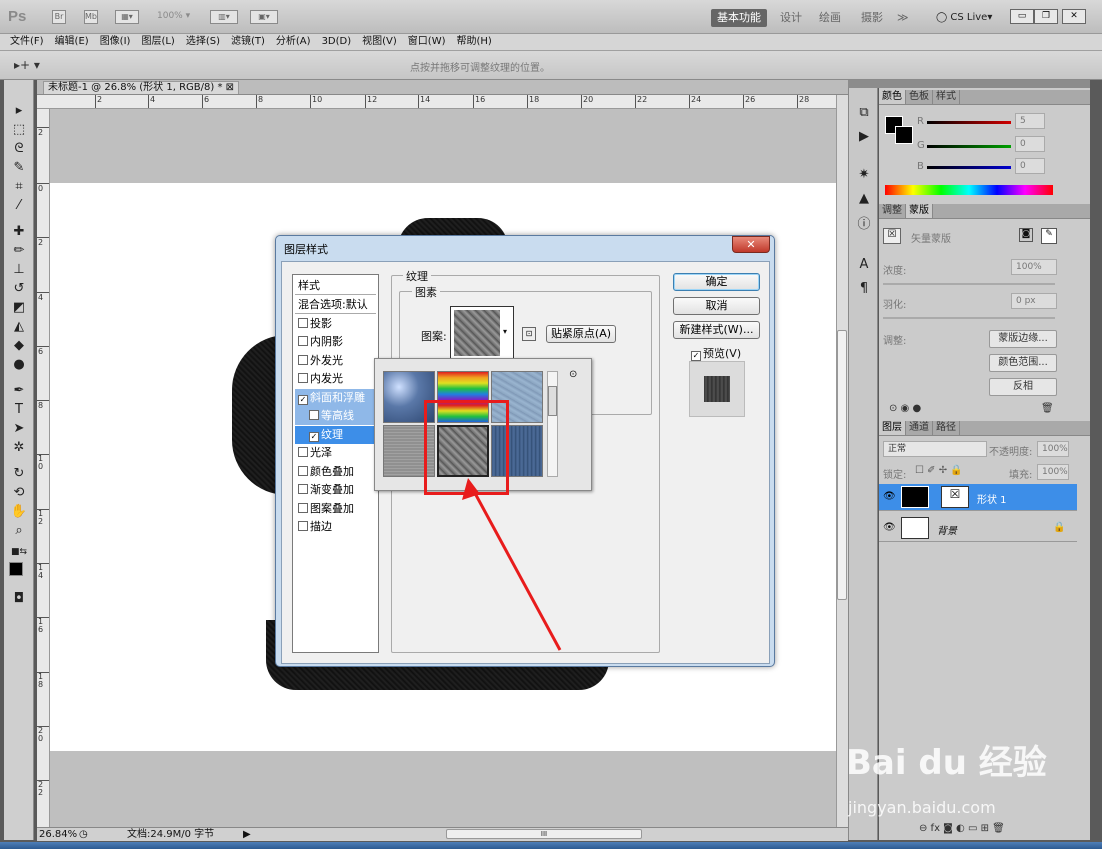  Describe the element at coordinates (1053, 472) in the screenshot. I see `fill-value: 100%` at that location.